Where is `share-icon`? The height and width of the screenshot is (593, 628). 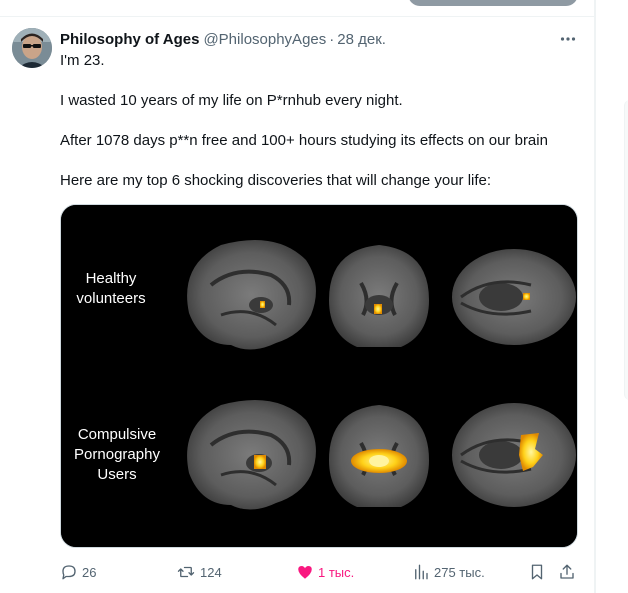
share-icon is located at coordinates (567, 571).